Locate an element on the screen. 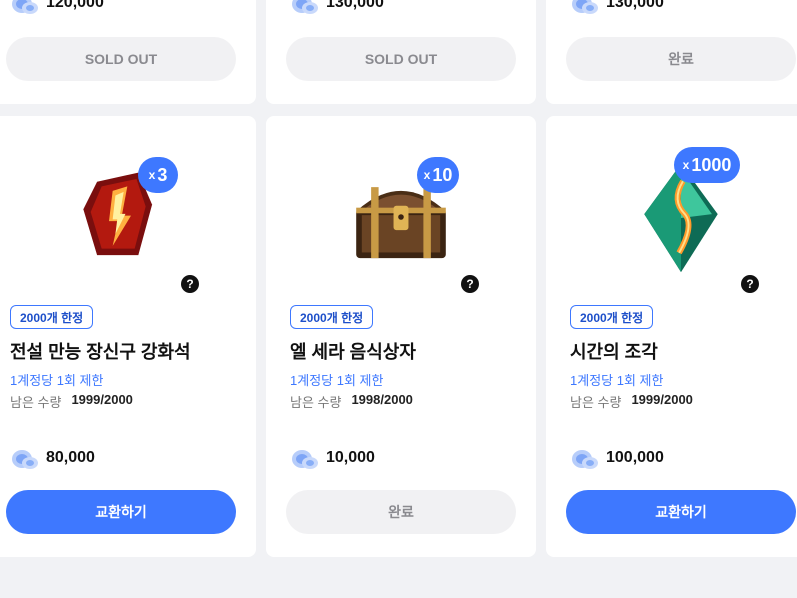 The height and width of the screenshot is (598, 797). price: 10,000 is located at coordinates (332, 458).